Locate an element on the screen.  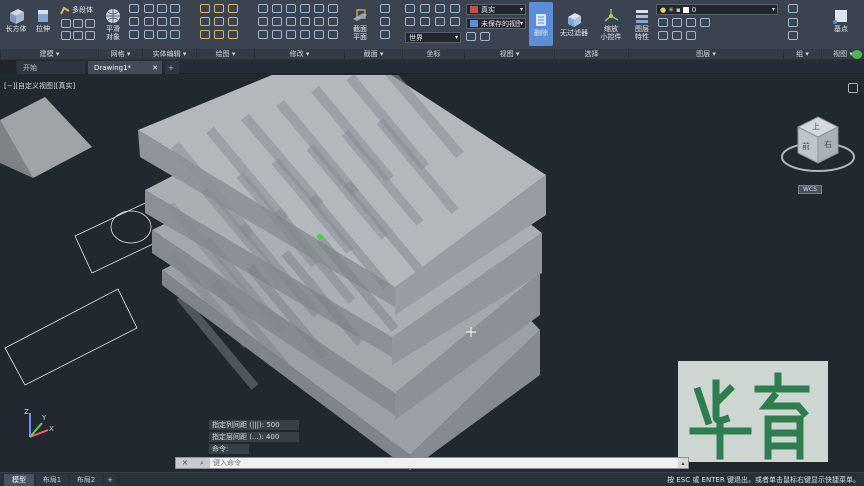
cylinder-icon is located at coordinates (66, 23).